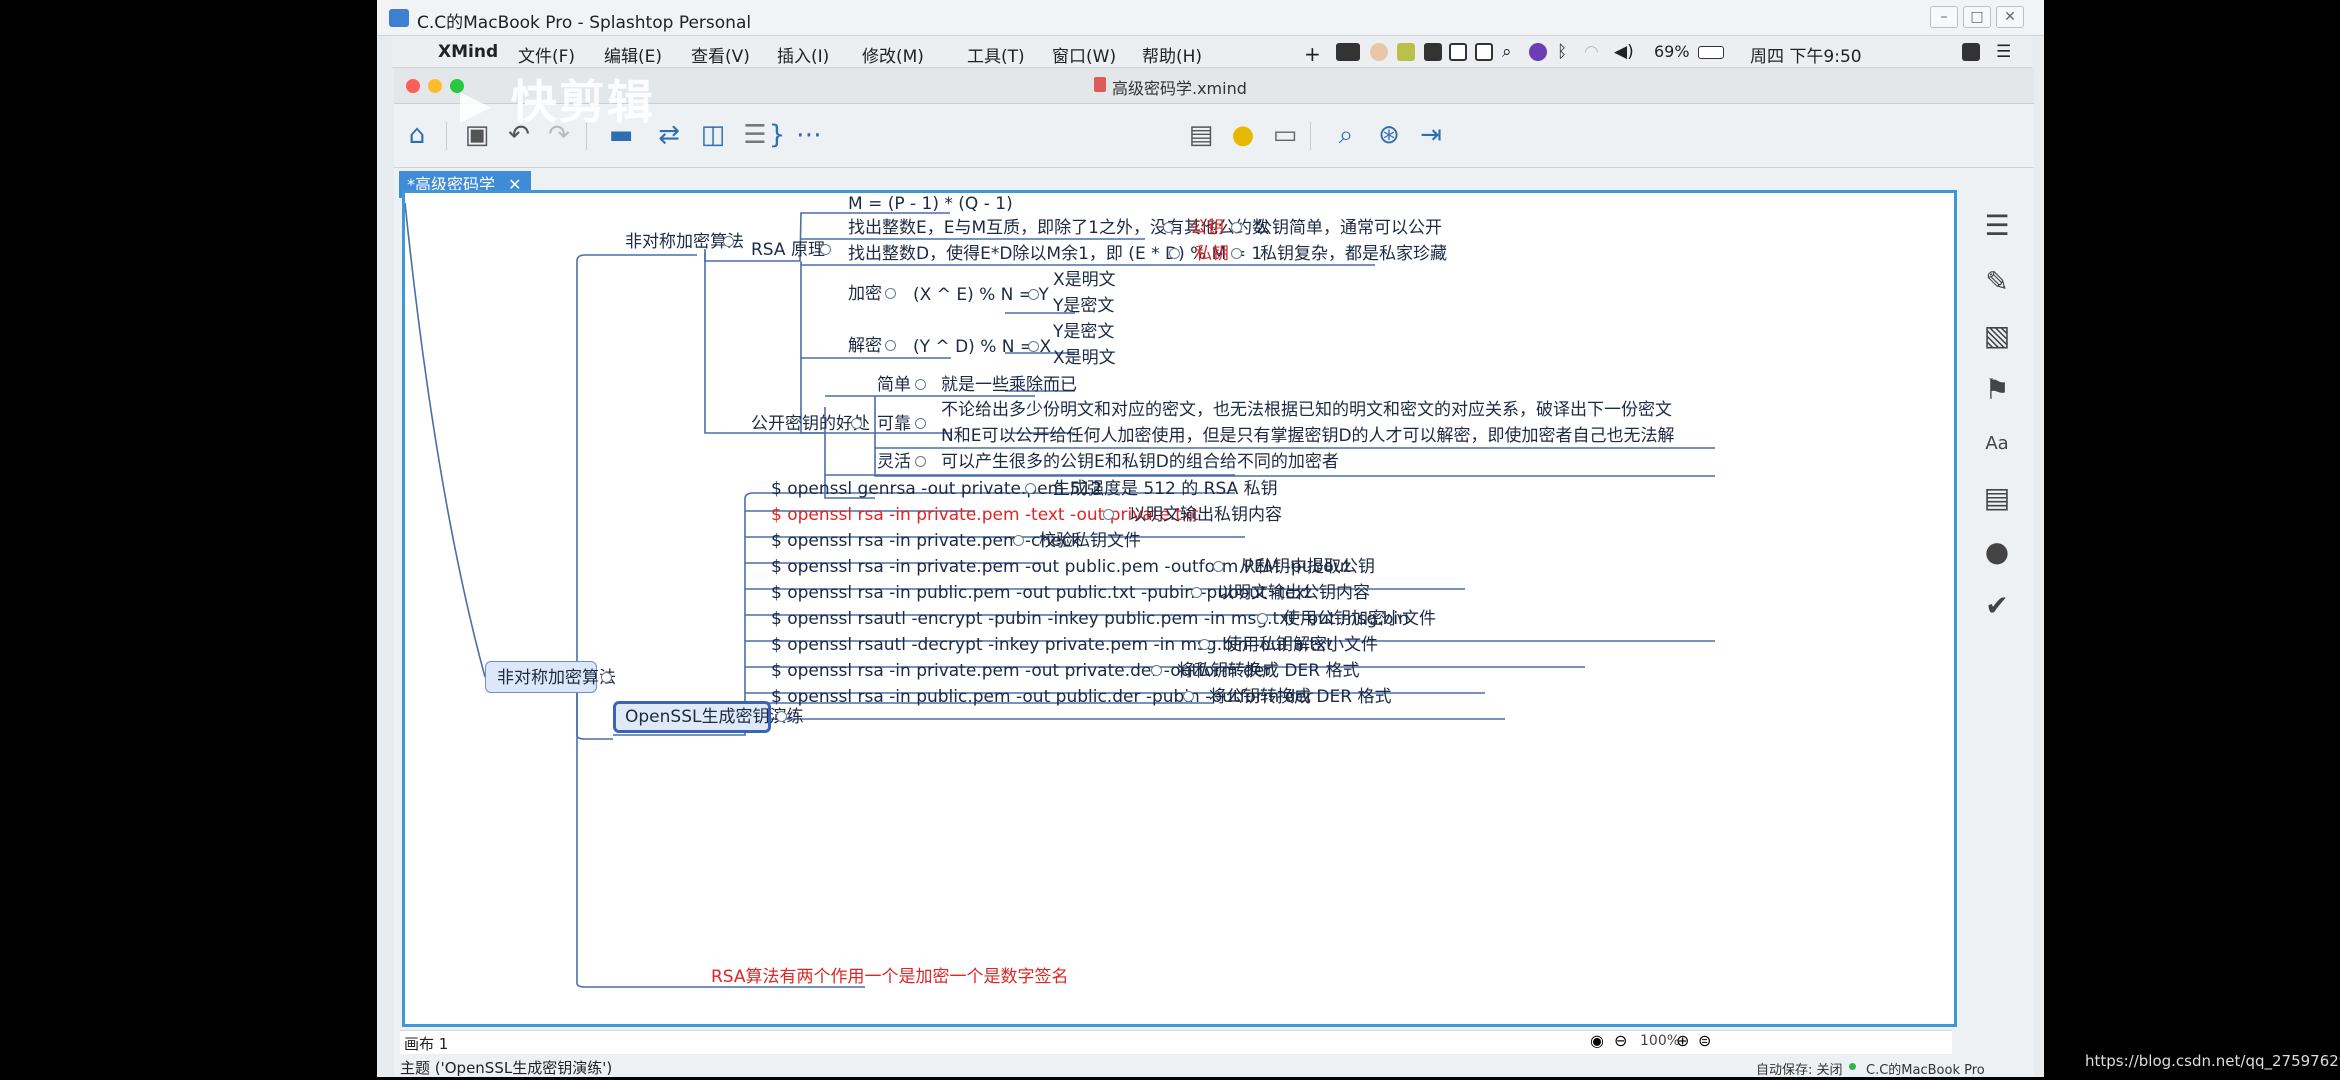  I want to click on flexible-topic: 灵活, so click(894, 462).